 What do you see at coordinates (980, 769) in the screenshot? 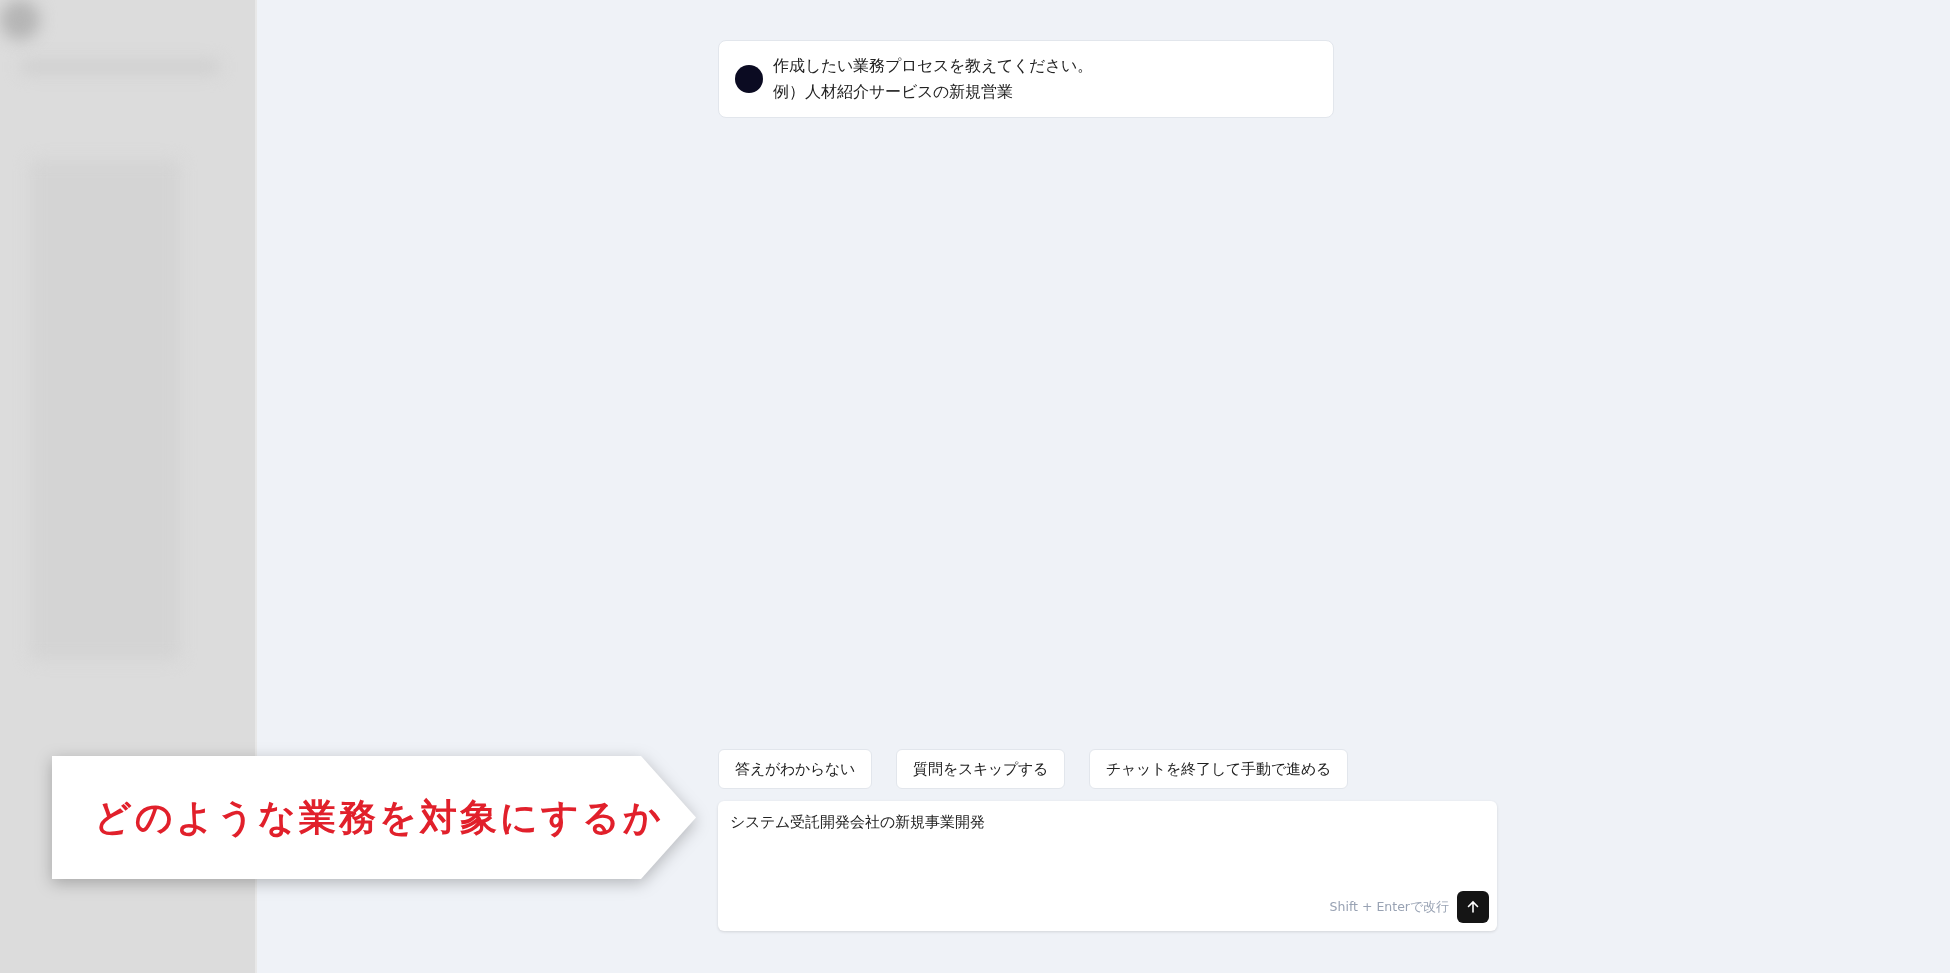
I see `quick-reply-button: 質問をスキップする` at bounding box center [980, 769].